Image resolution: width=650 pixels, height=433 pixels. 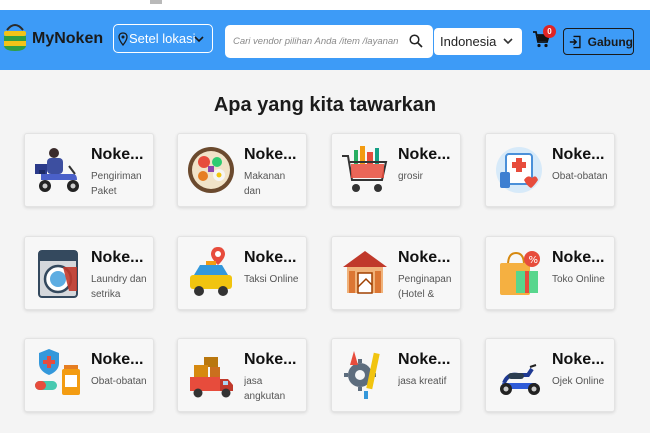 What do you see at coordinates (578, 279) in the screenshot?
I see `service-description: Toko Online` at bounding box center [578, 279].